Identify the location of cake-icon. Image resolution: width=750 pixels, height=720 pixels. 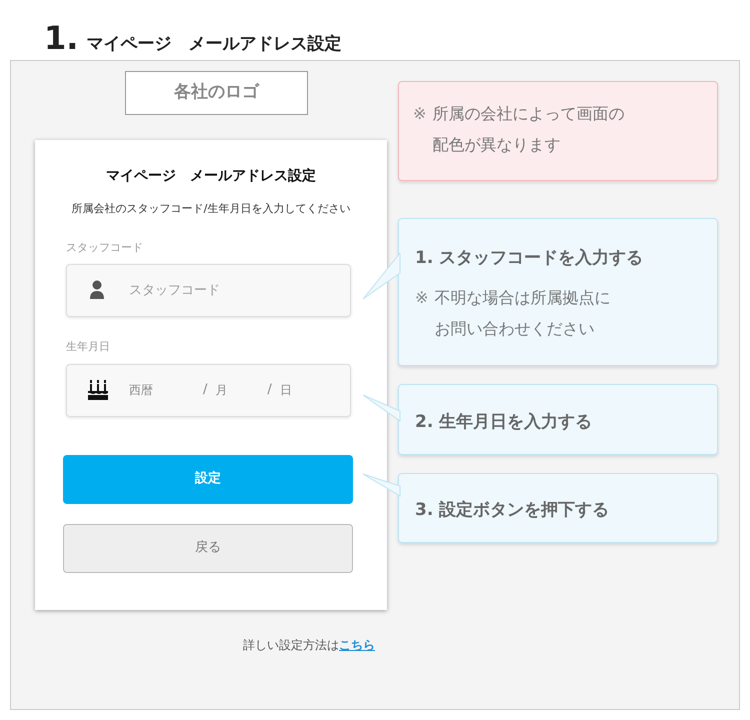
(98, 390).